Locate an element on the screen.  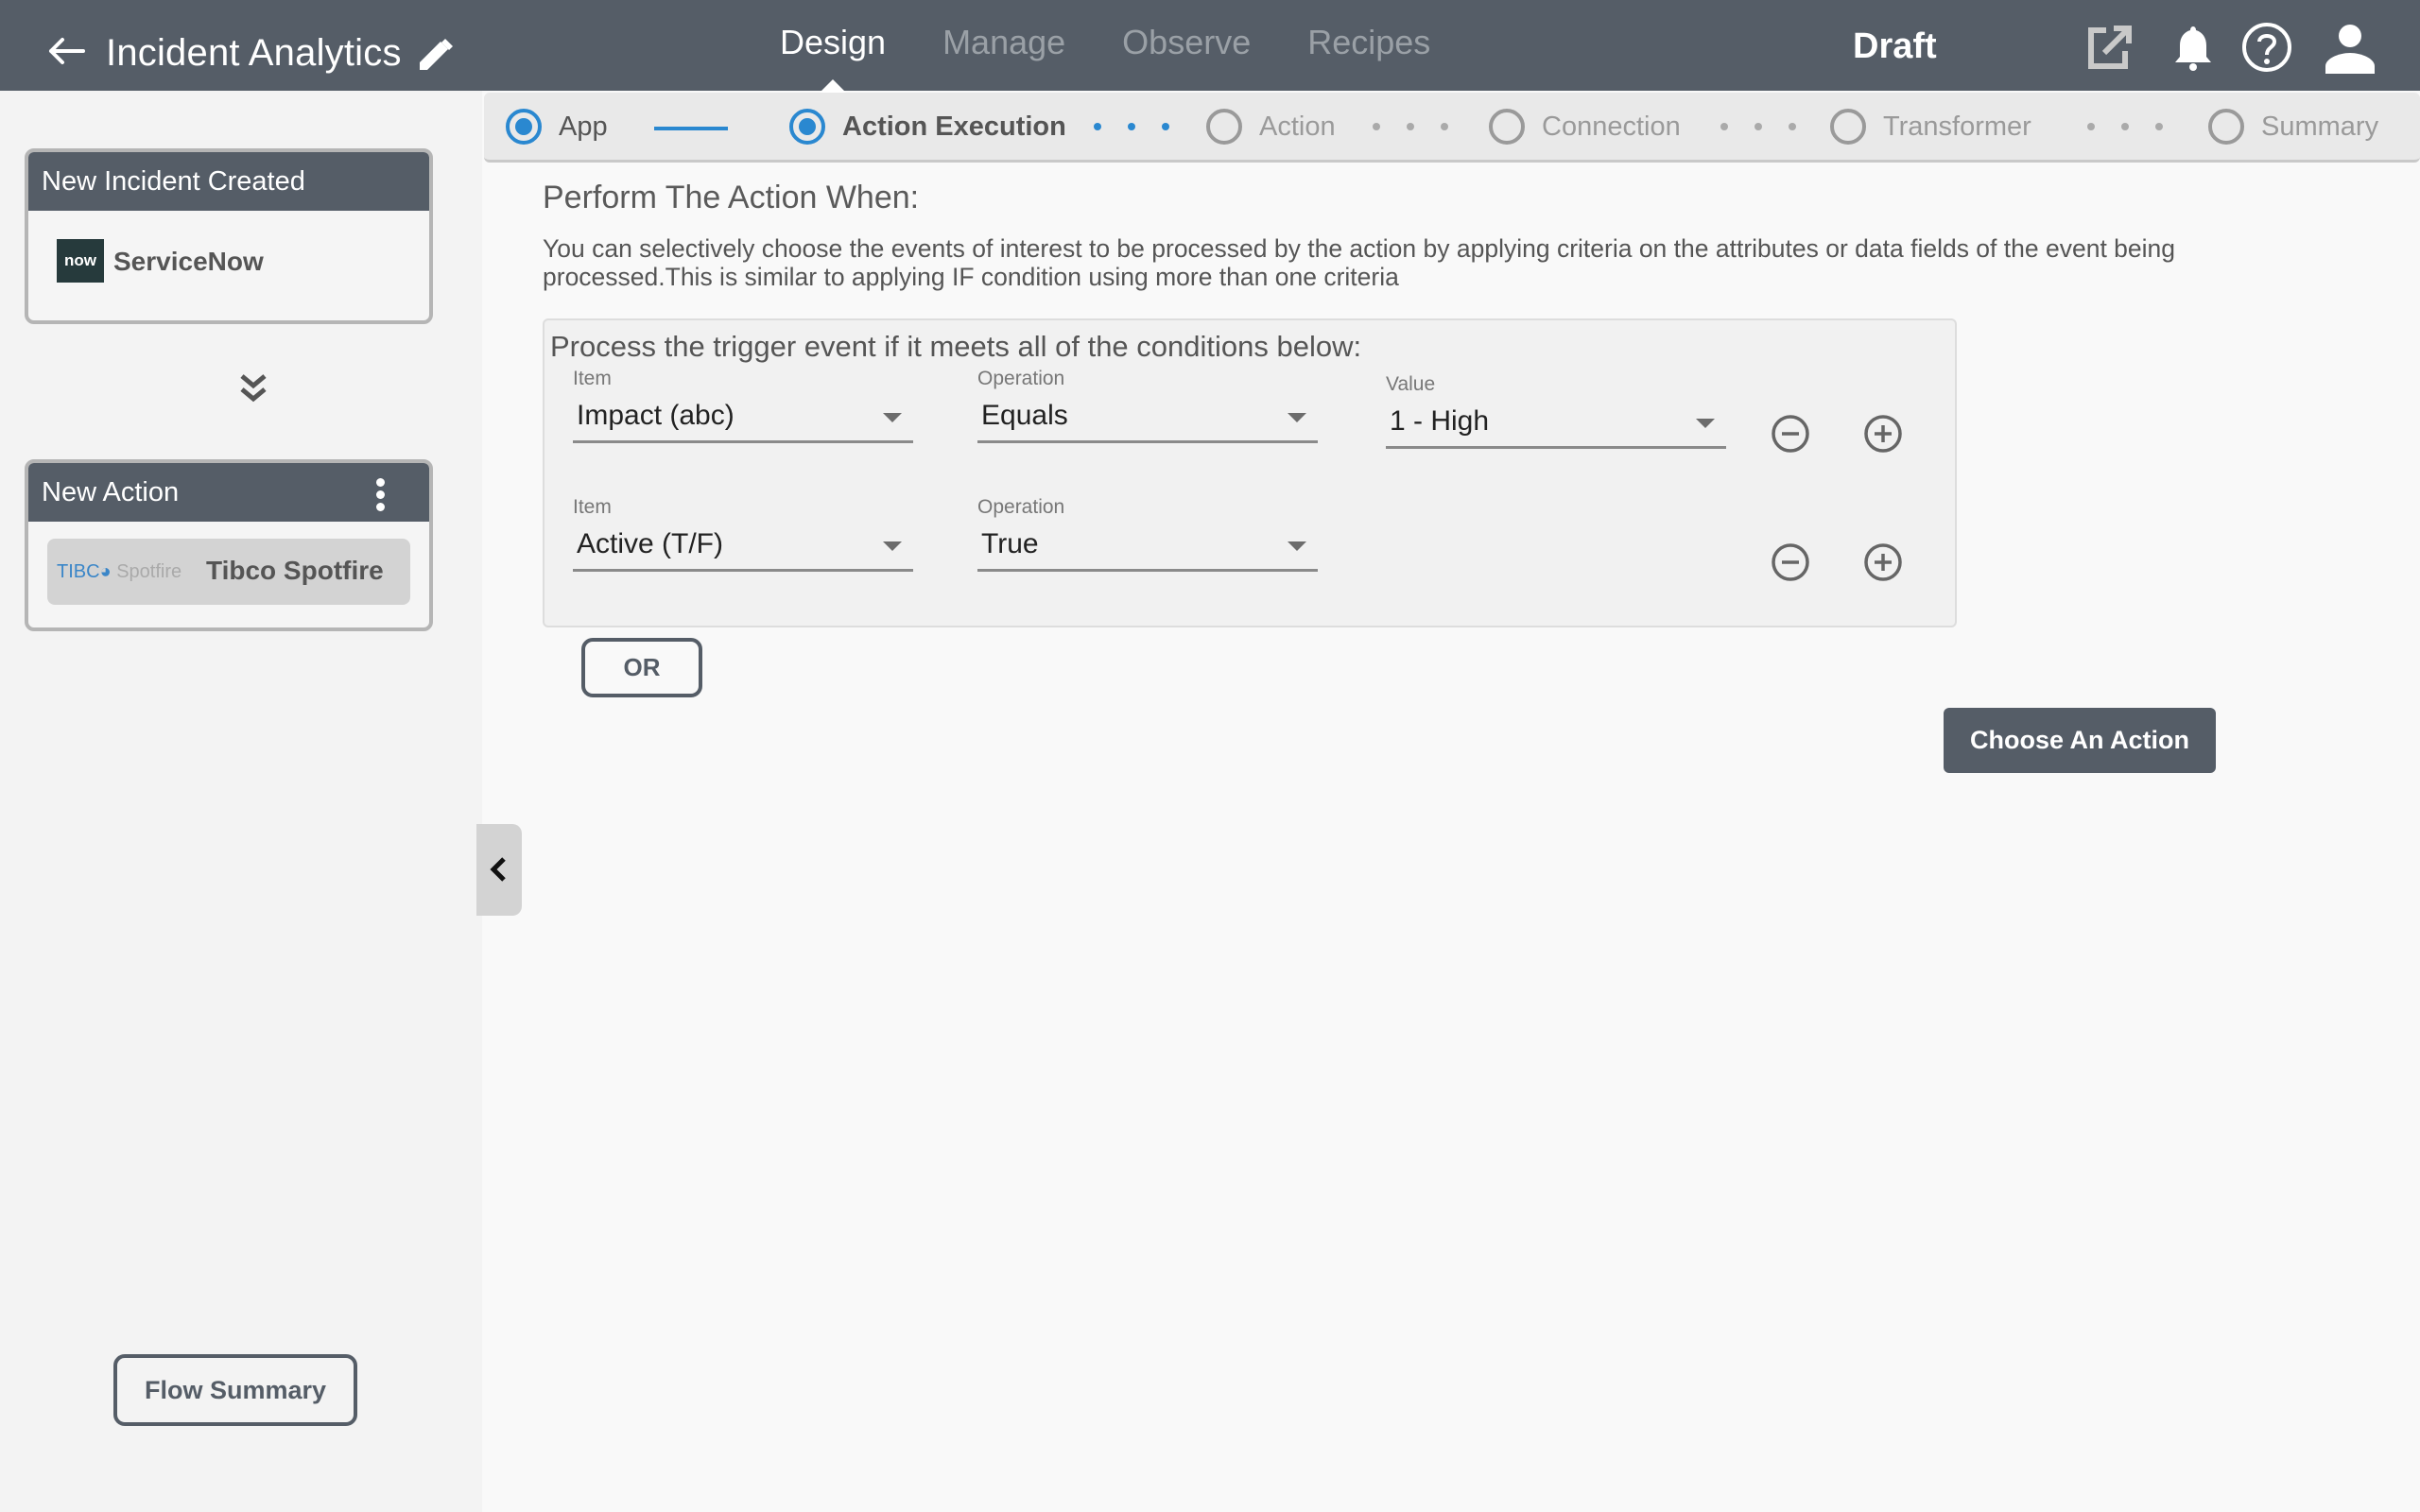
tab-observe: Observe is located at coordinates (1186, 42).